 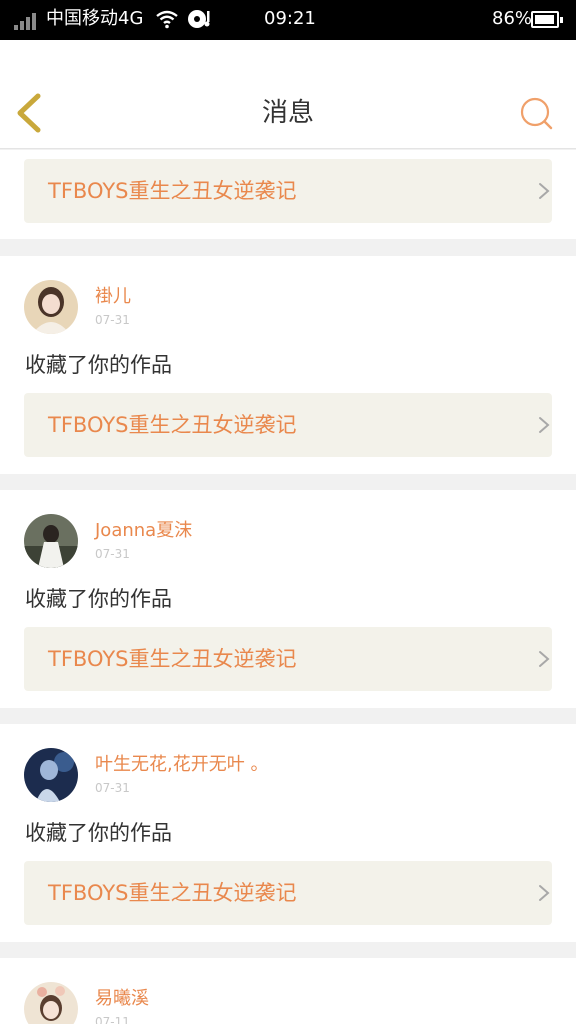 I want to click on message-item: TFBOYS重生之丑女逆袭记, so click(x=288, y=194).